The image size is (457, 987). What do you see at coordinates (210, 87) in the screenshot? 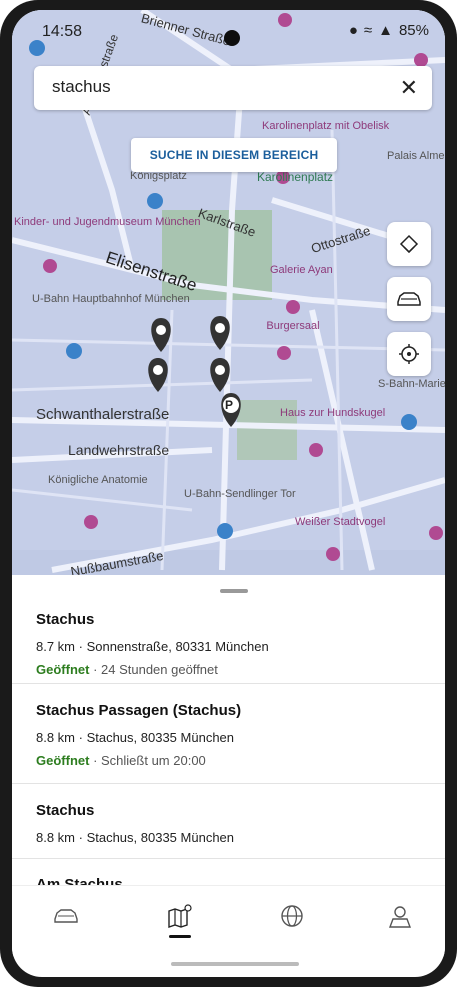
I see `search-input` at bounding box center [210, 87].